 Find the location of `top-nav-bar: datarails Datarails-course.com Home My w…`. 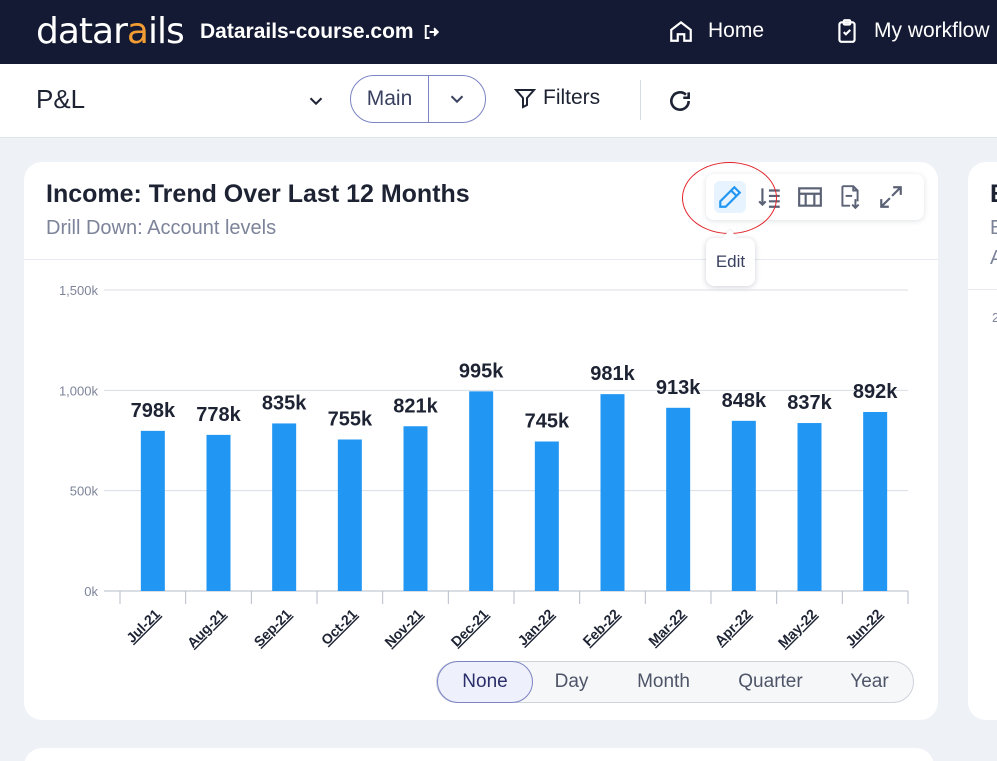

top-nav-bar: datarails Datarails-course.com Home My w… is located at coordinates (498, 32).